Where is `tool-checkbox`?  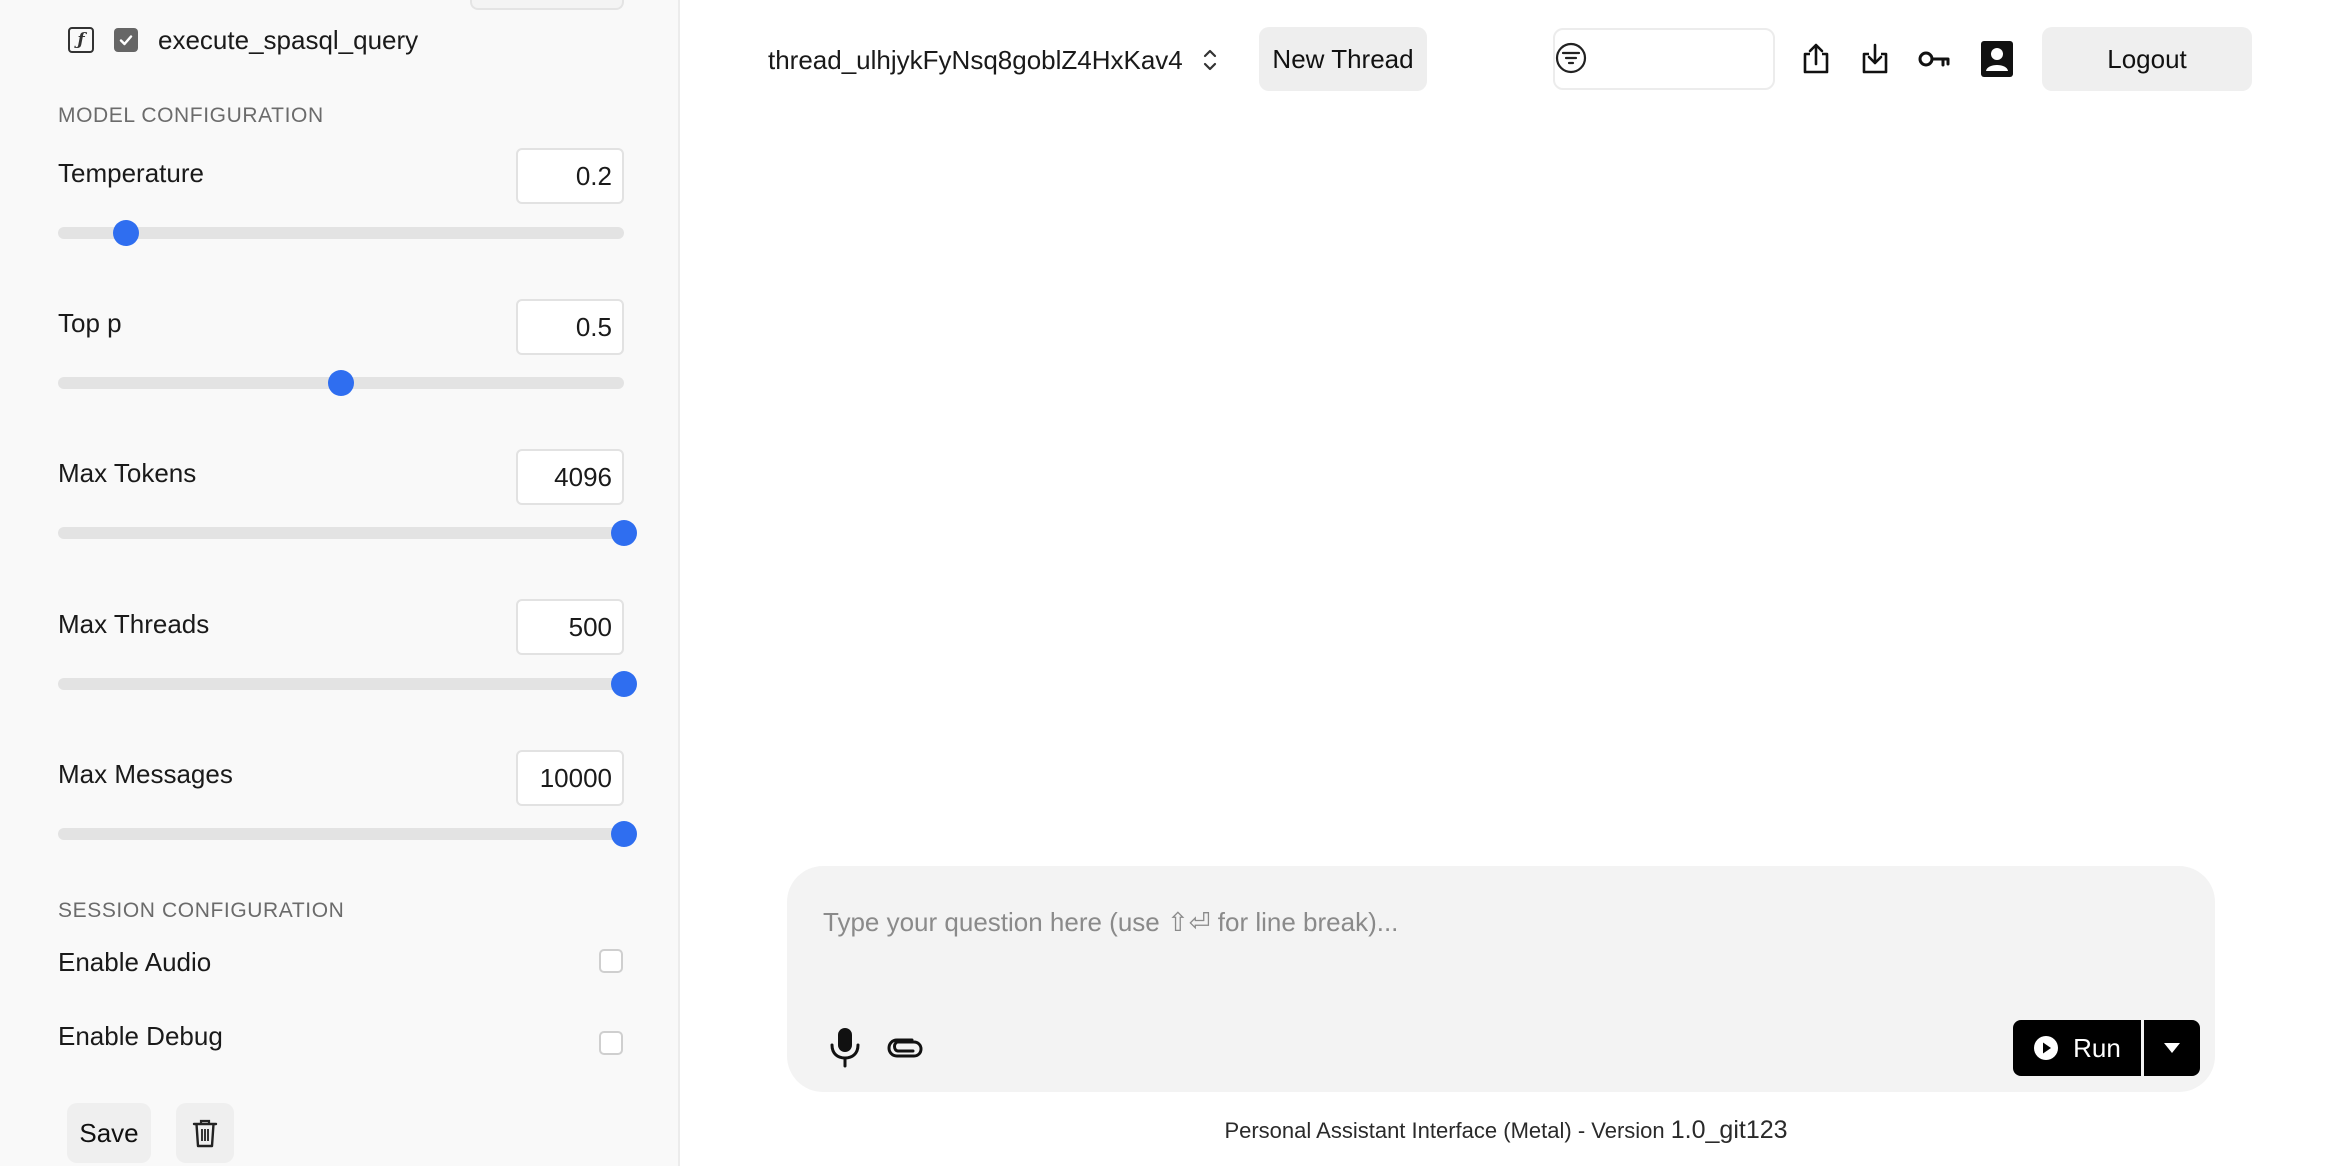 tool-checkbox is located at coordinates (126, 40).